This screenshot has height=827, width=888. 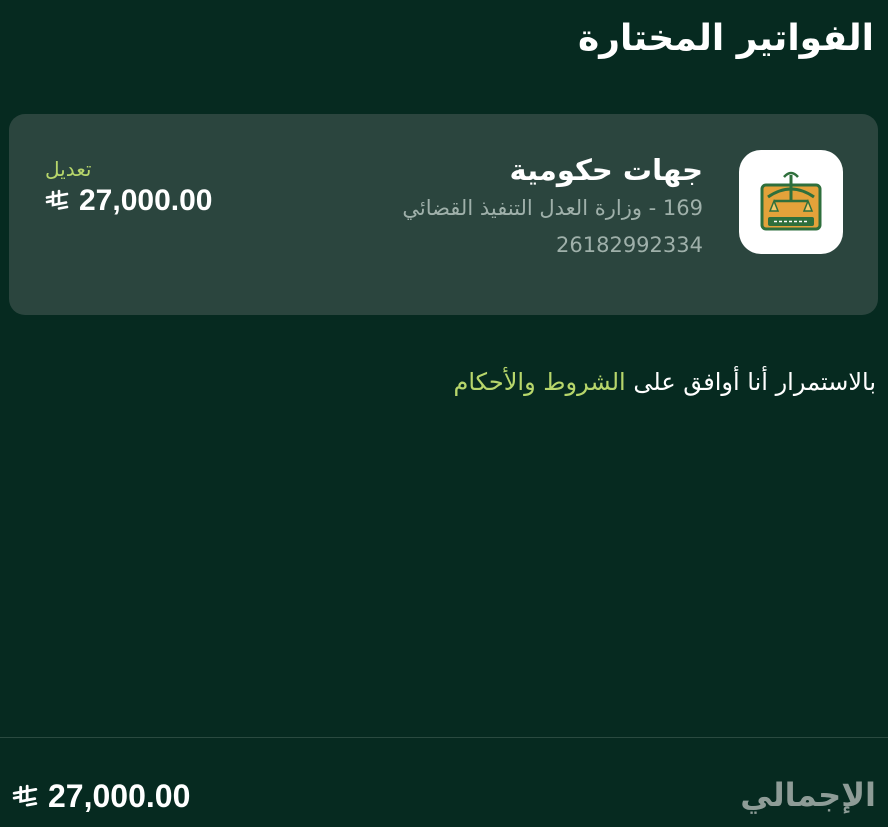 What do you see at coordinates (119, 796) in the screenshot?
I see `total-amount-value: 27,000.00` at bounding box center [119, 796].